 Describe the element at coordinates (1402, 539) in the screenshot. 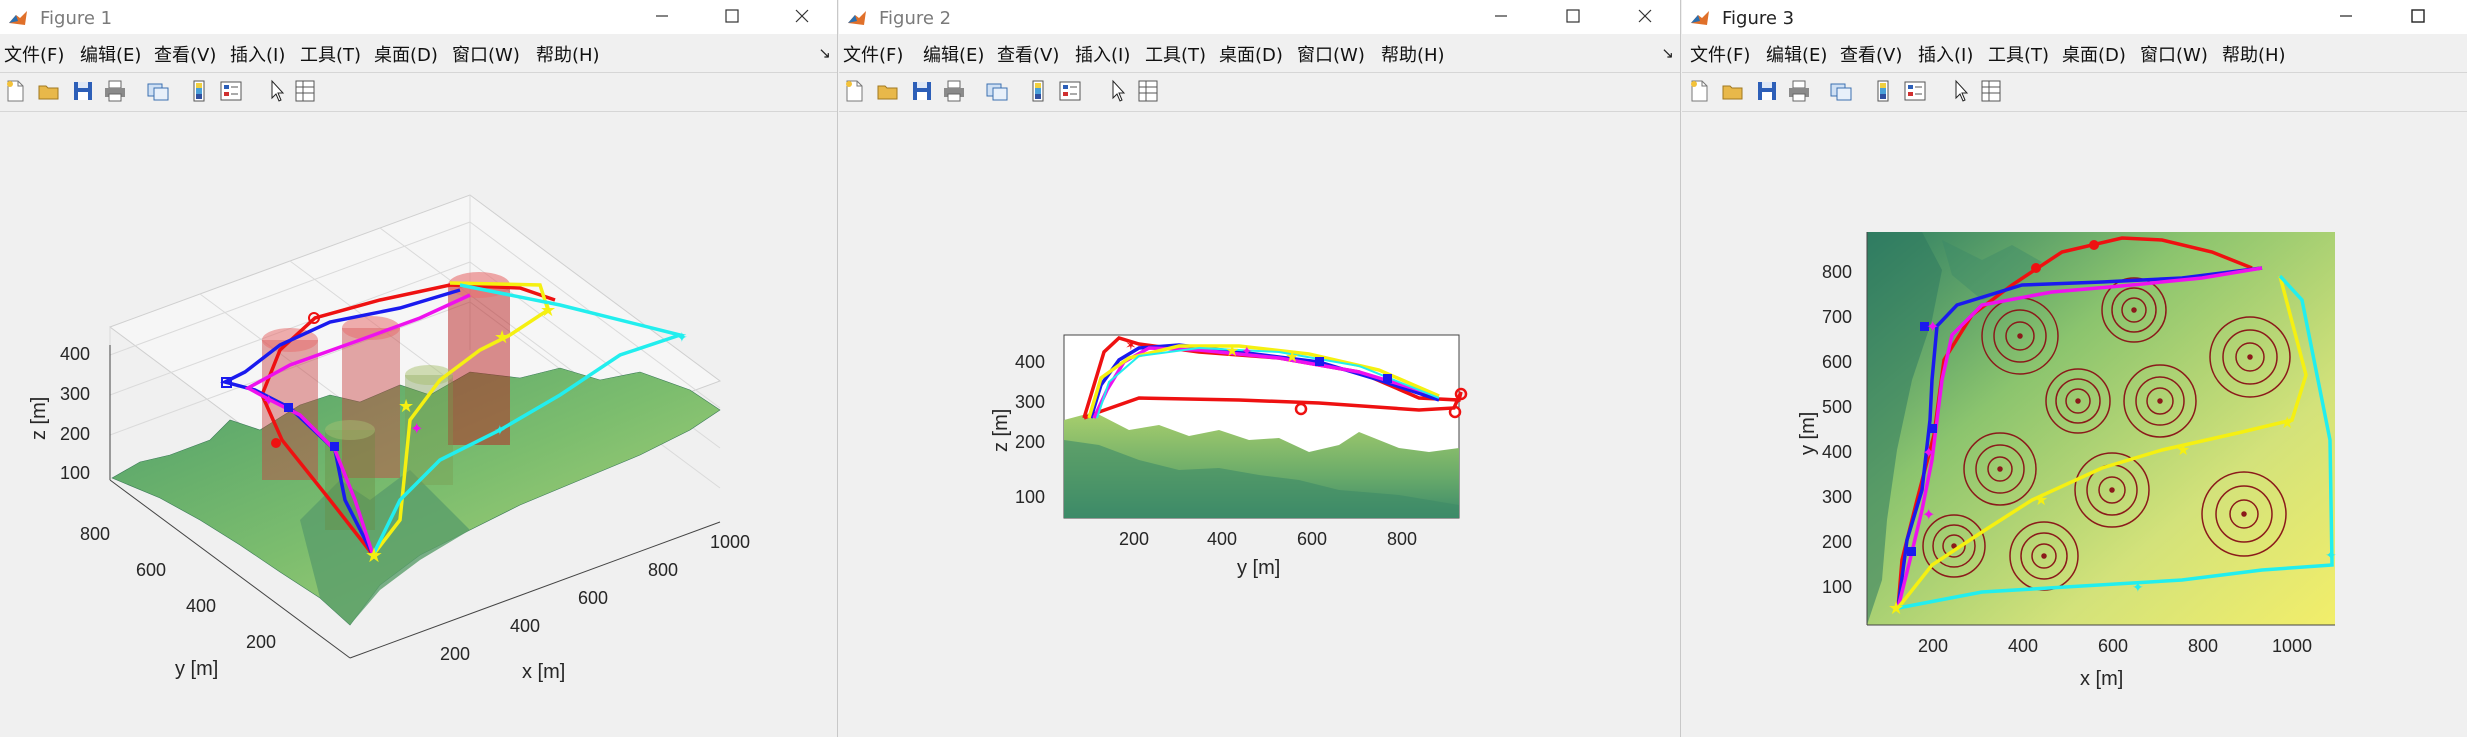

I see `y-tick: 800` at that location.